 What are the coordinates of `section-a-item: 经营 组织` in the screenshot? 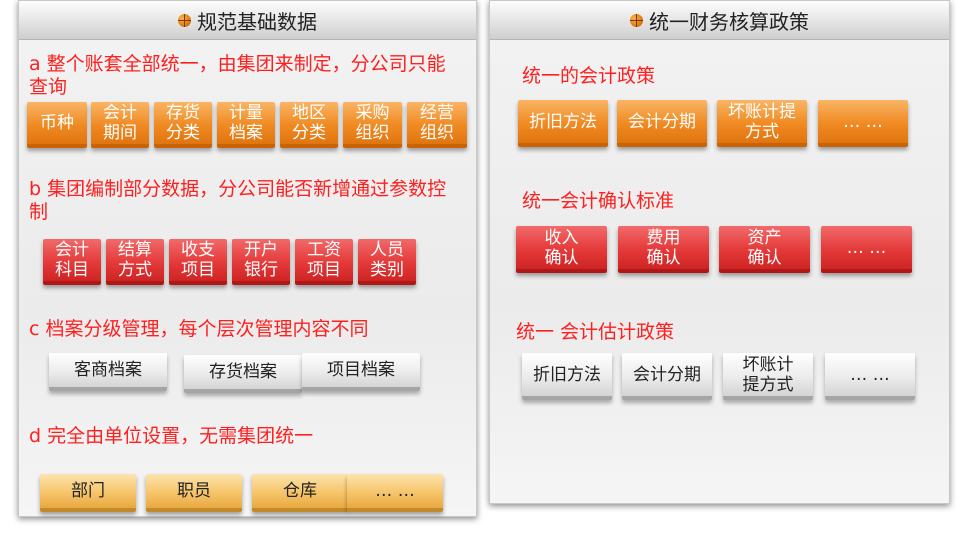 It's located at (437, 125).